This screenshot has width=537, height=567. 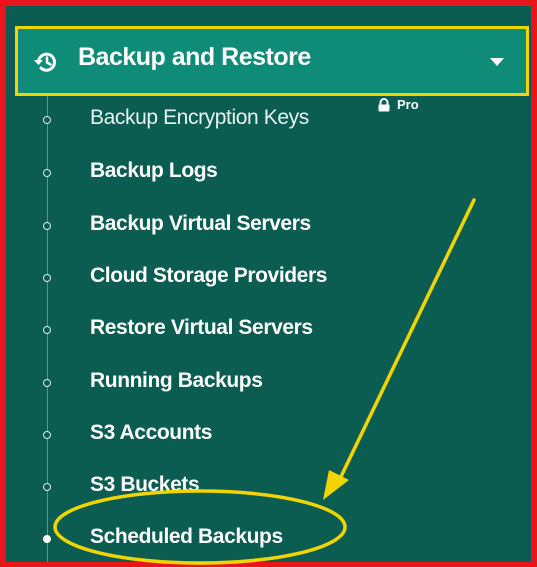 What do you see at coordinates (408, 104) in the screenshot?
I see `pro-label: Pro` at bounding box center [408, 104].